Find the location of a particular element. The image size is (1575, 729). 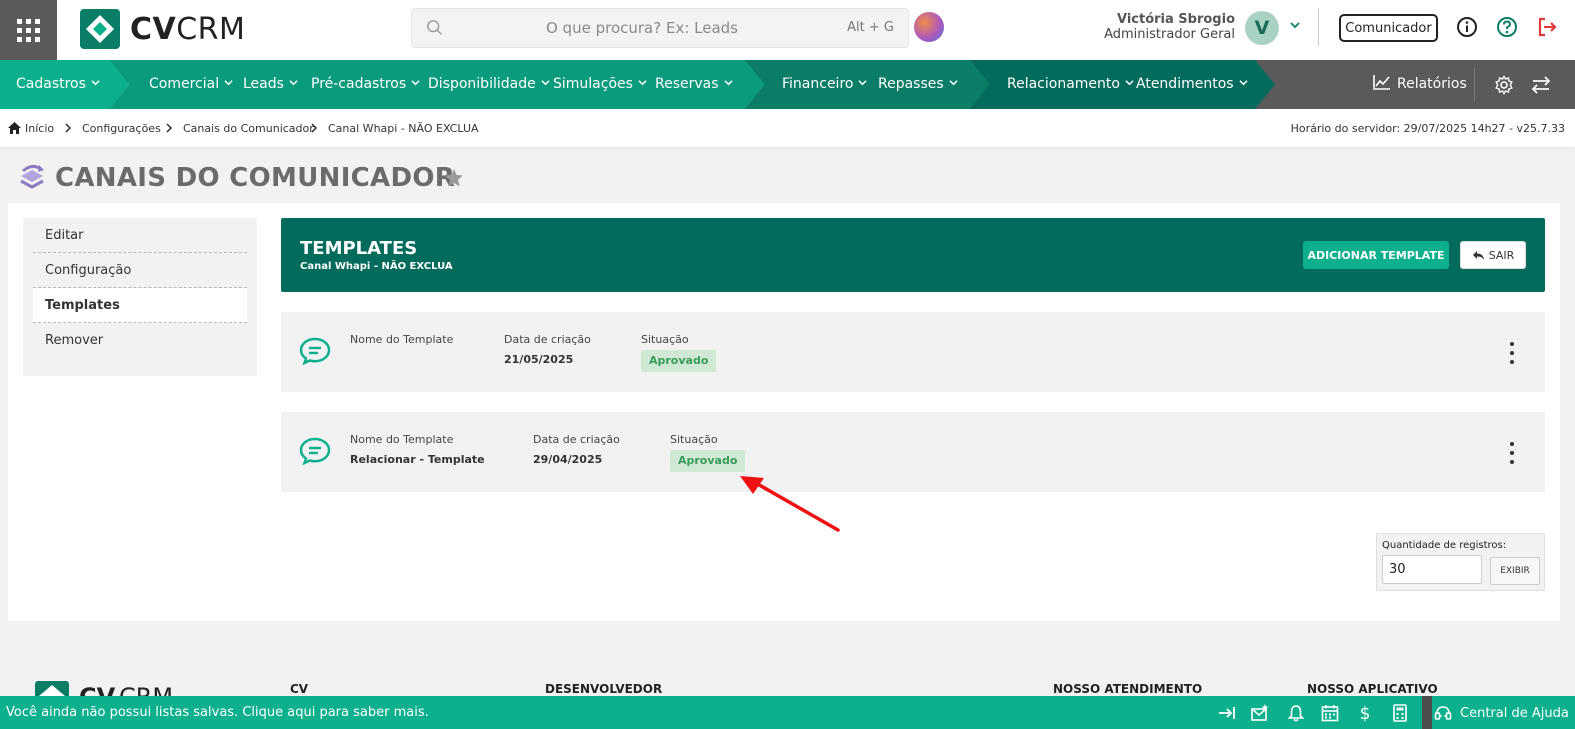

cvcrm-logo: CVCRM is located at coordinates (162, 29).